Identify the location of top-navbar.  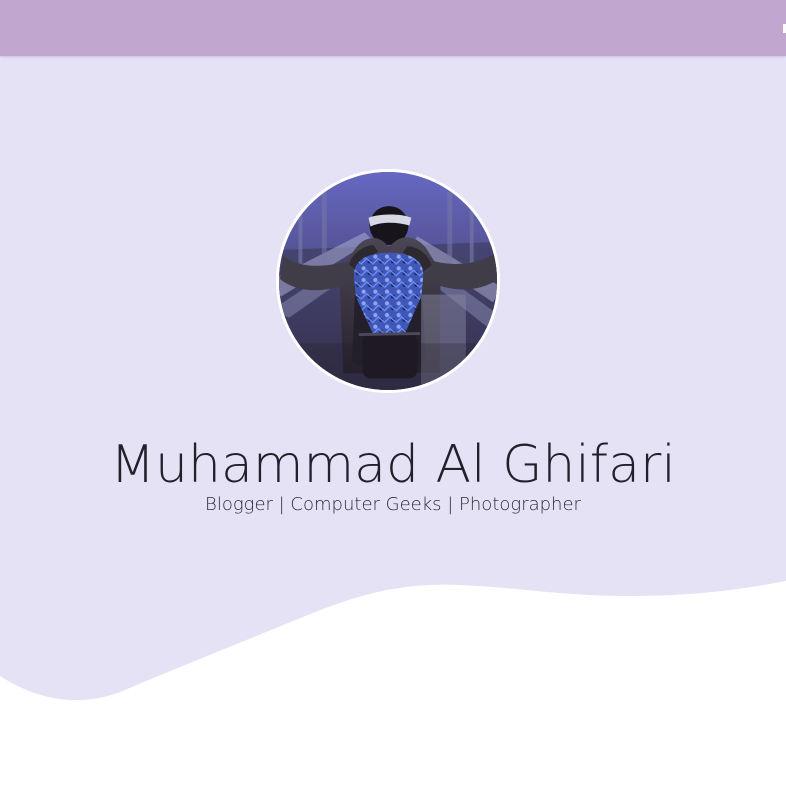
(393, 28).